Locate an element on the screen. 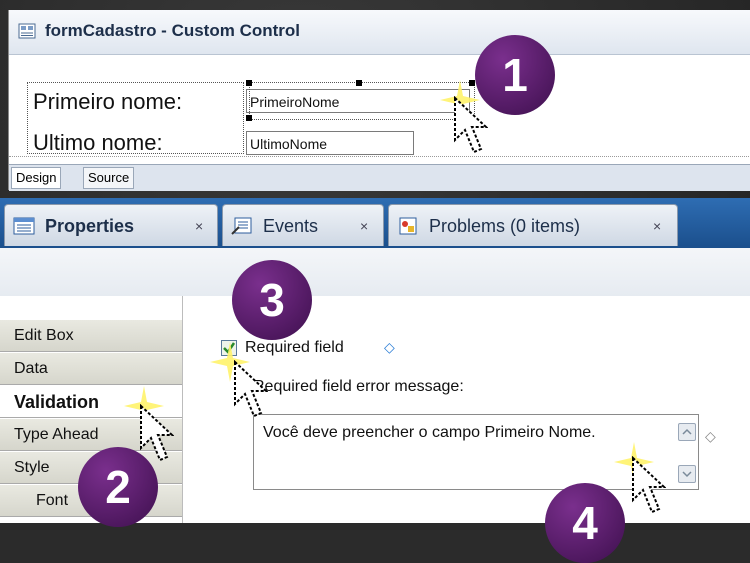  sidebar-item-data: Data is located at coordinates (91, 368).